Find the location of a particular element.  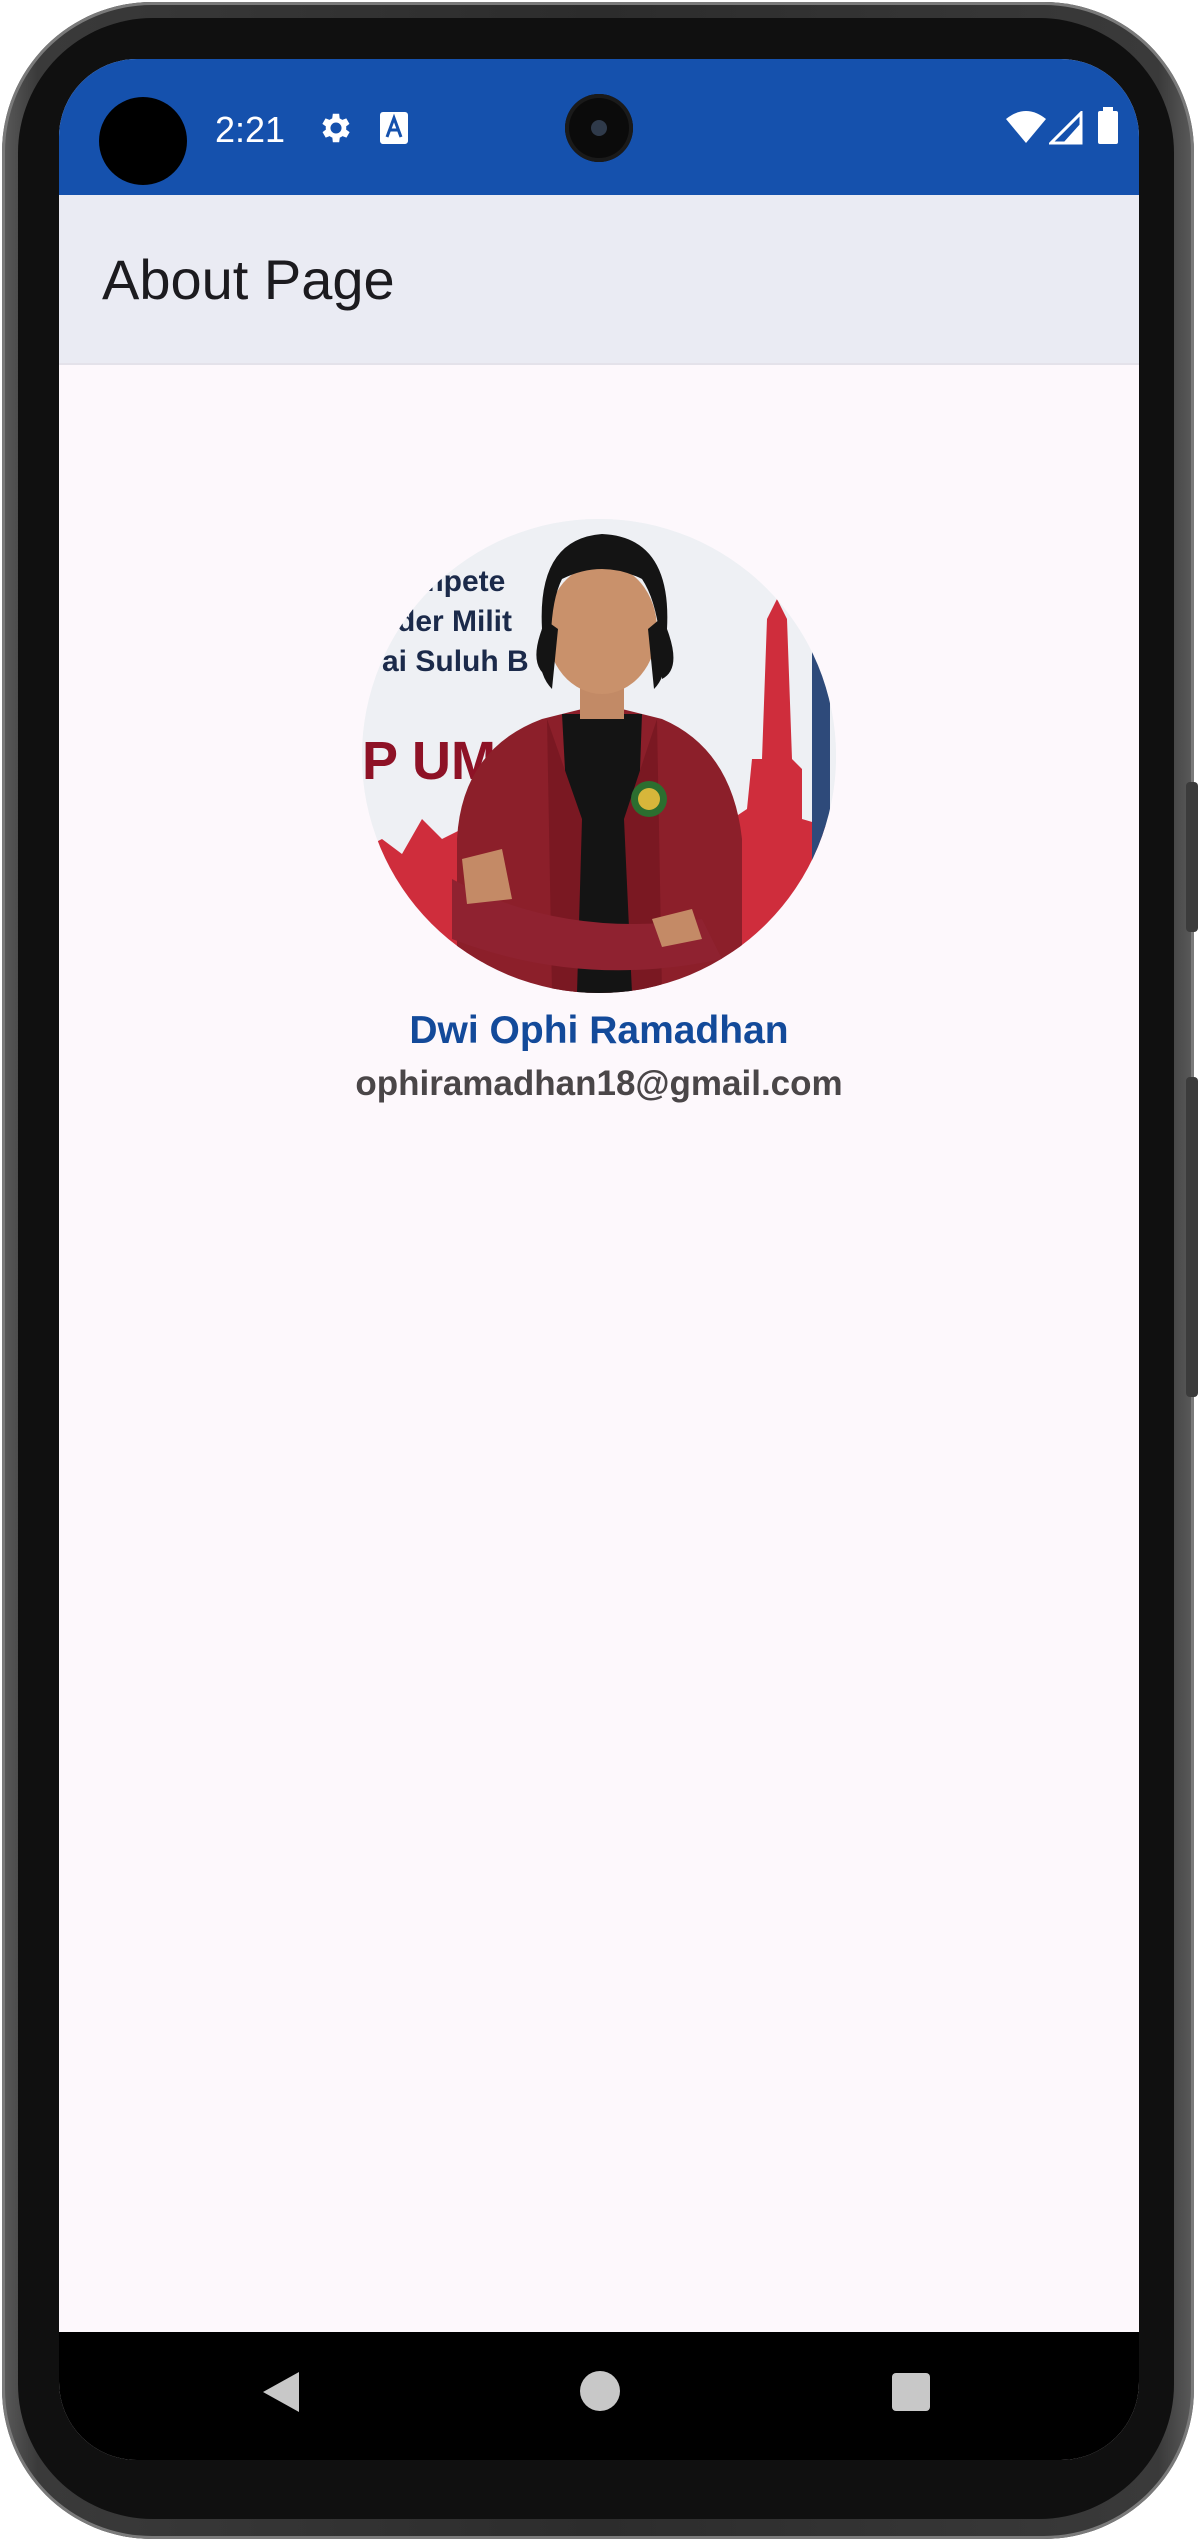

navigation-bar is located at coordinates (599, 2396).